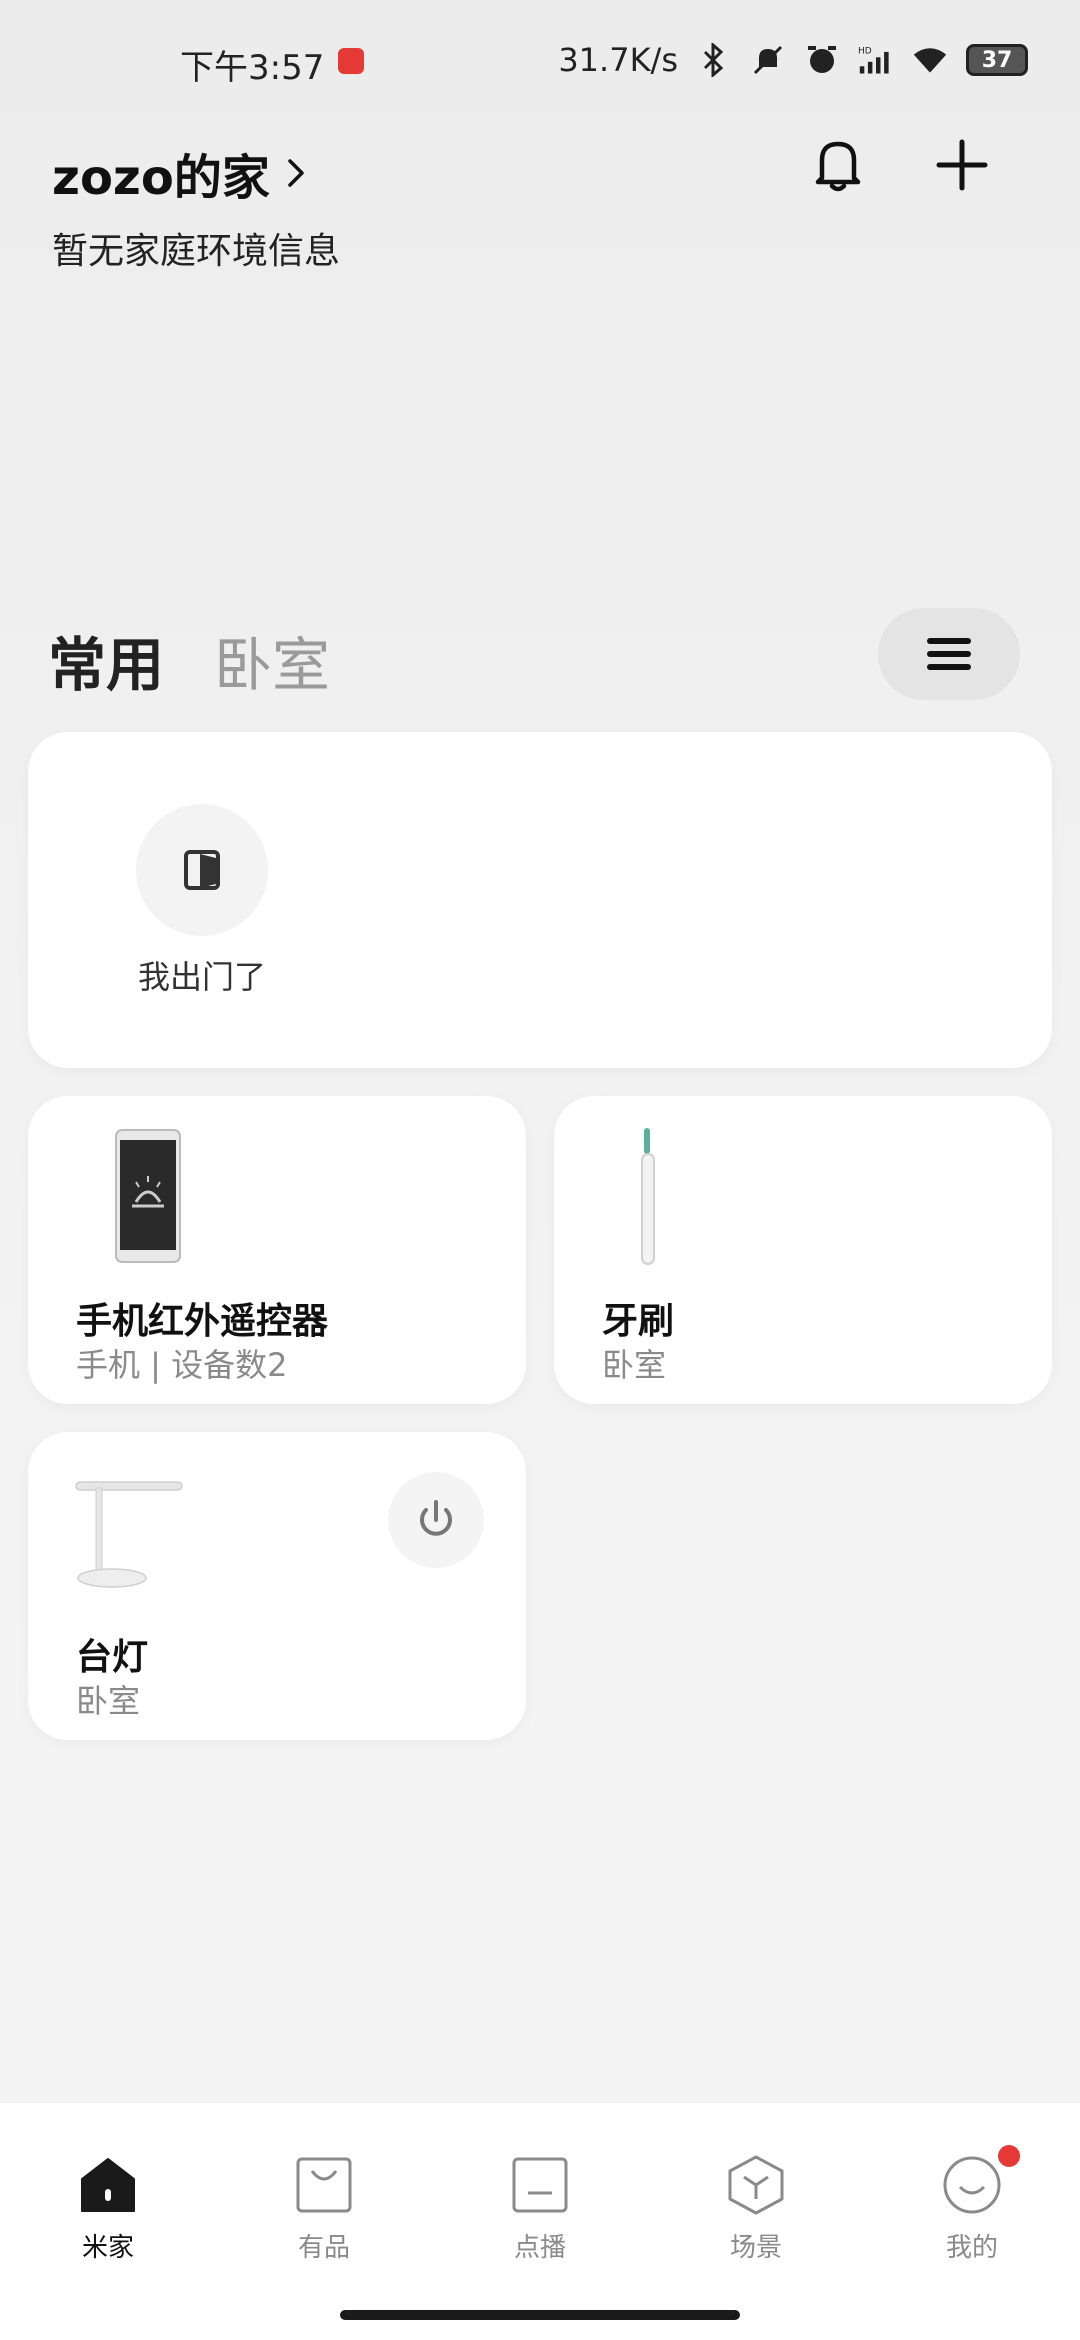  I want to click on device-card: 牙刷 卧室, so click(803, 1250).